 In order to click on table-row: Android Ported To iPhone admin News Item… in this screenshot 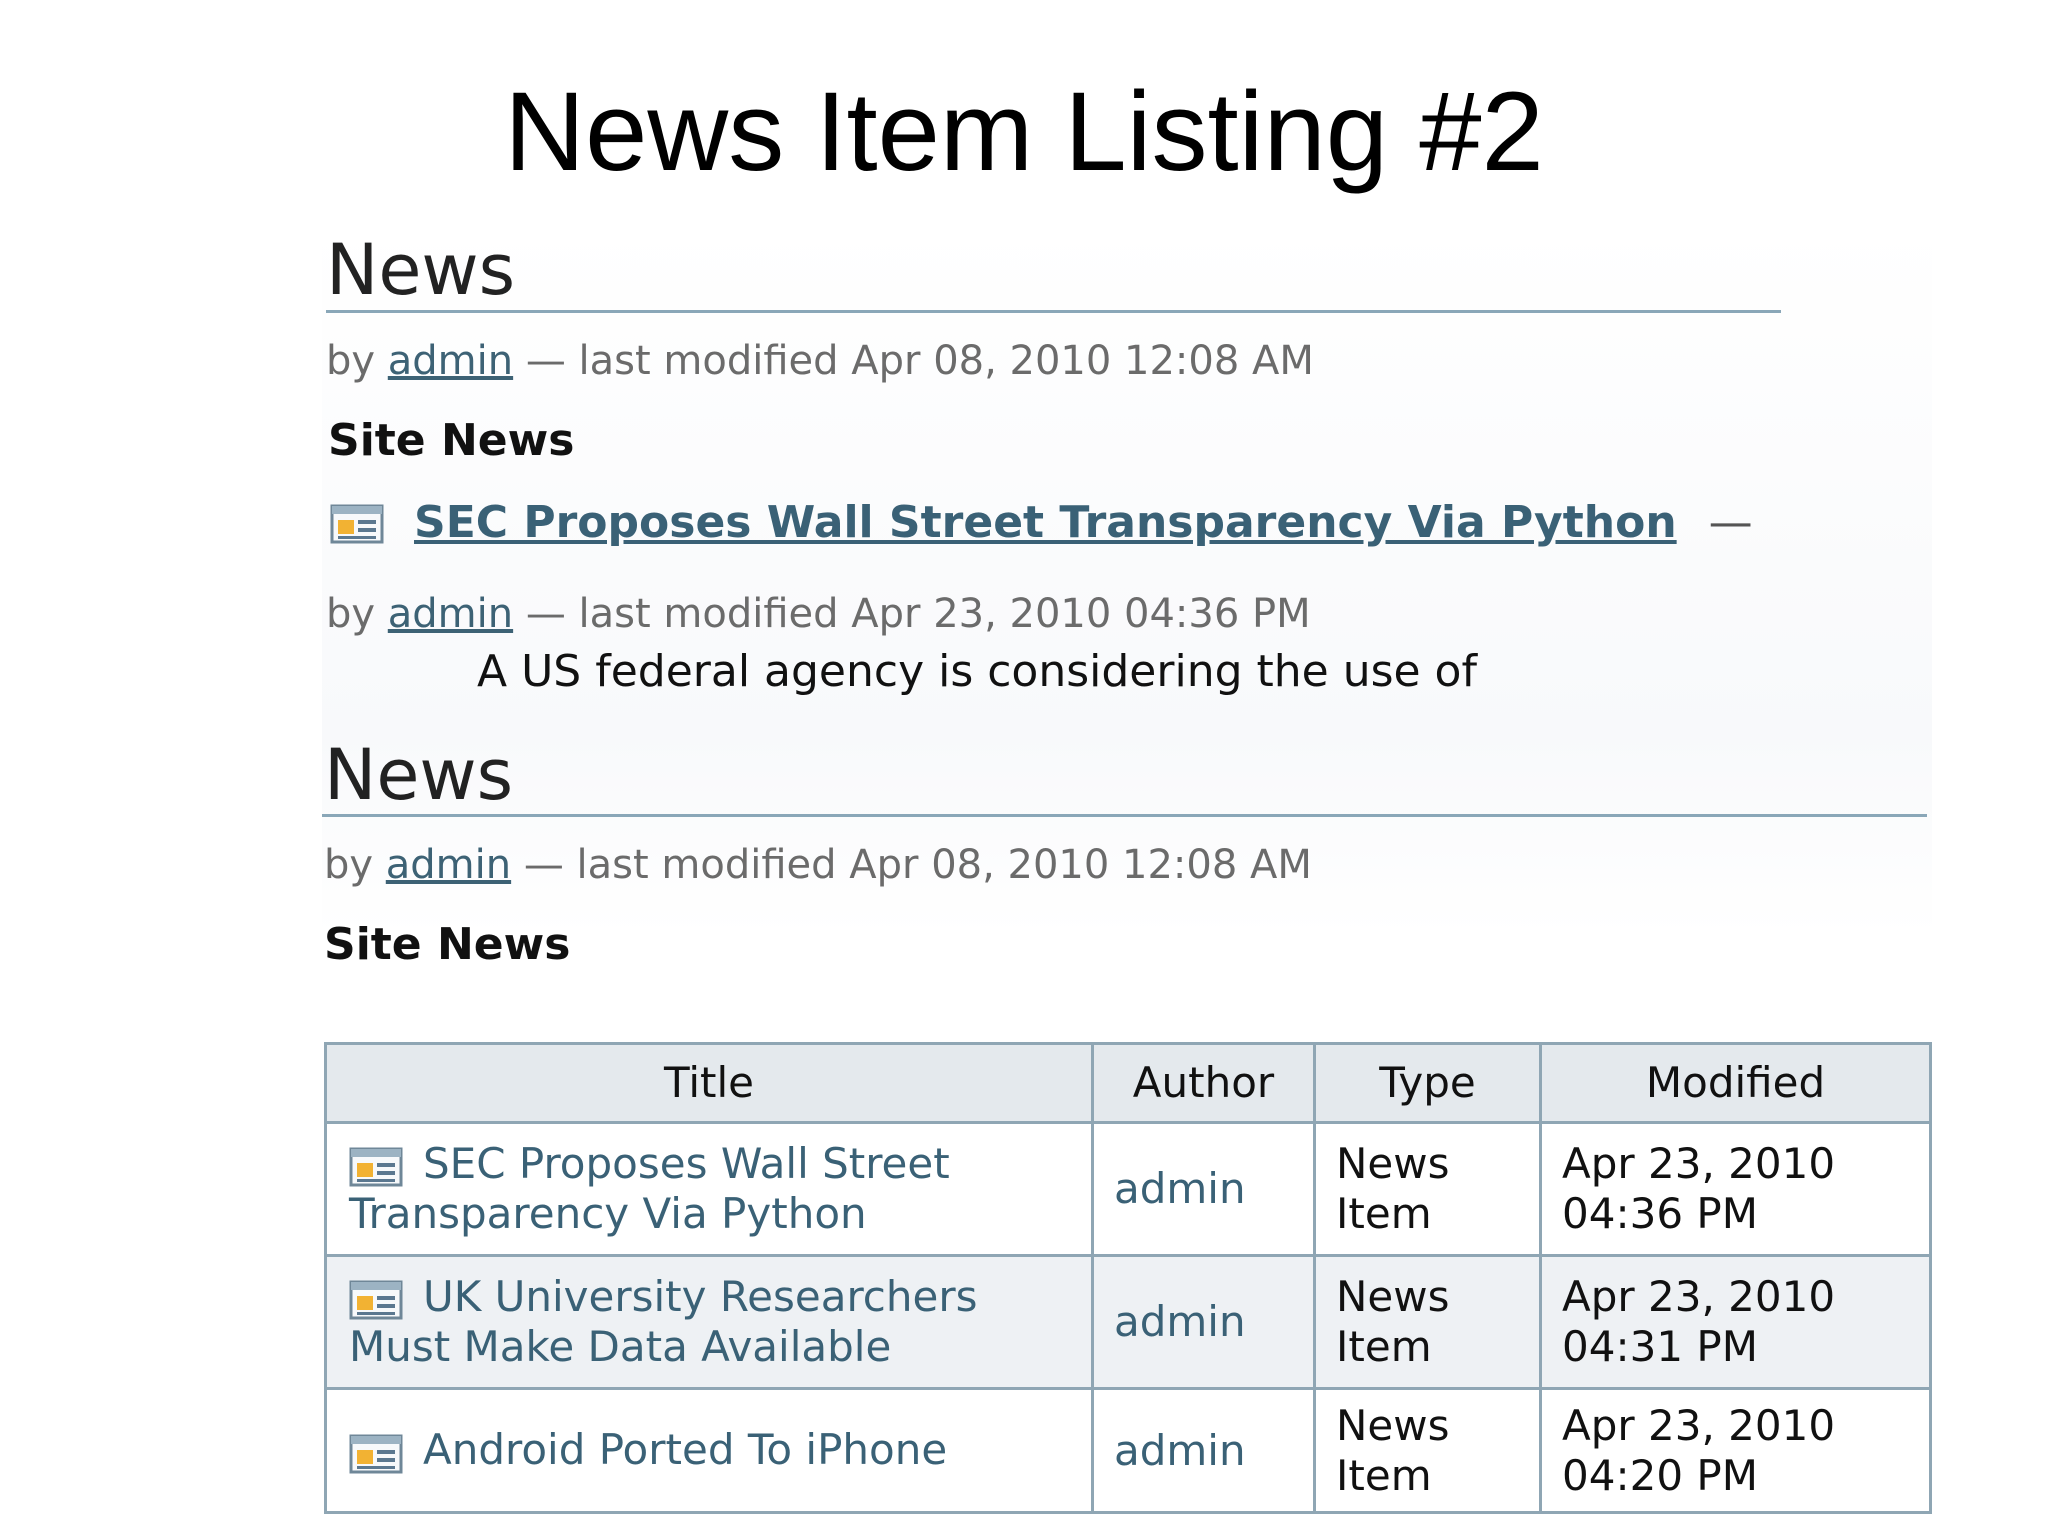, I will do `click(1128, 1450)`.